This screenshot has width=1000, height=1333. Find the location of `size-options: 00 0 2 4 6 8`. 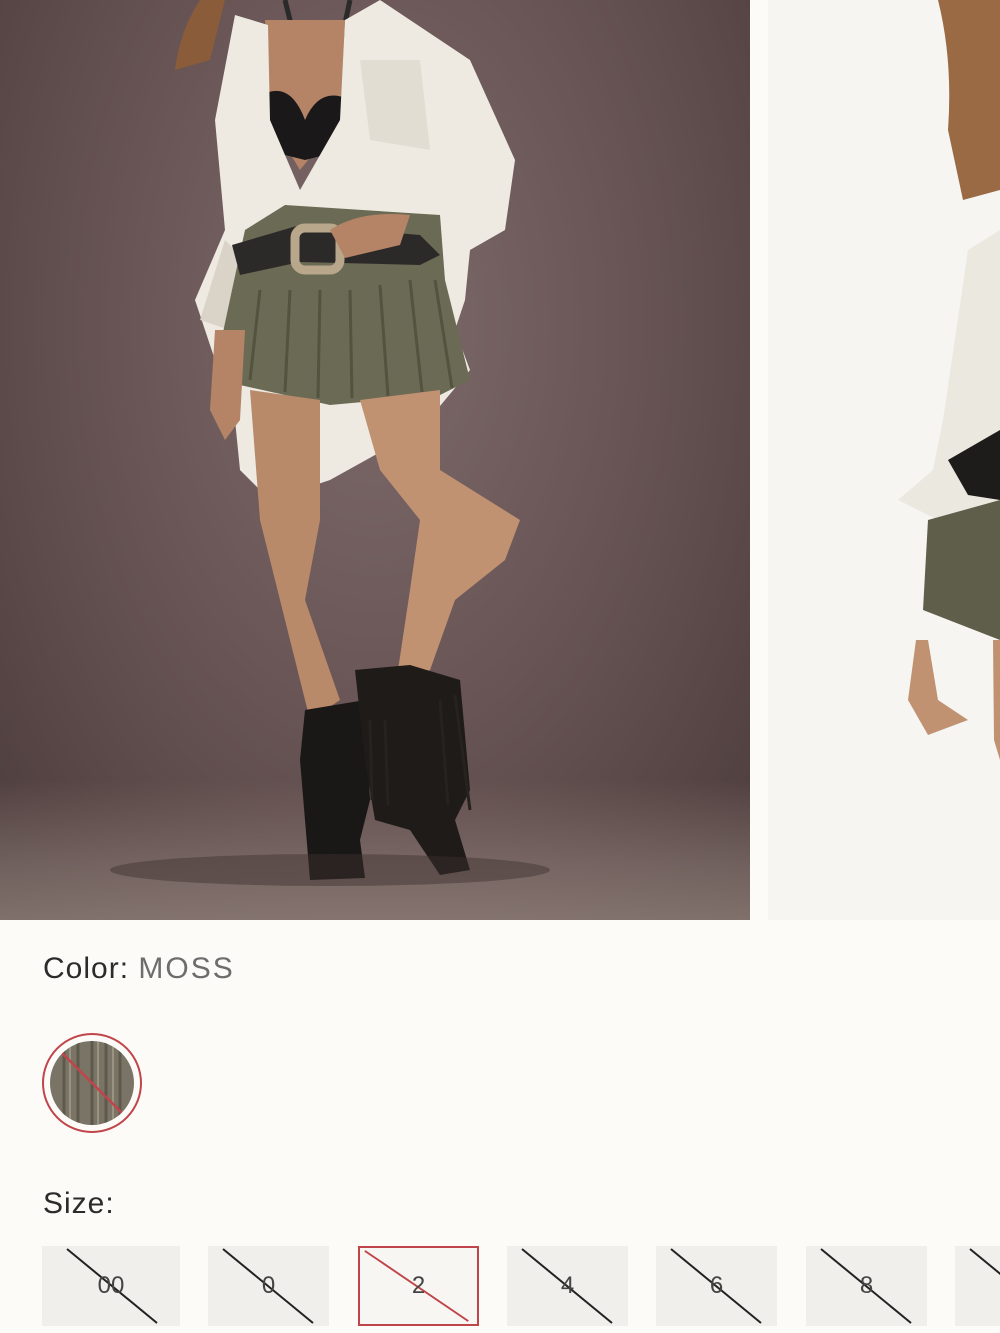

size-options: 00 0 2 4 6 8 is located at coordinates (500, 1286).